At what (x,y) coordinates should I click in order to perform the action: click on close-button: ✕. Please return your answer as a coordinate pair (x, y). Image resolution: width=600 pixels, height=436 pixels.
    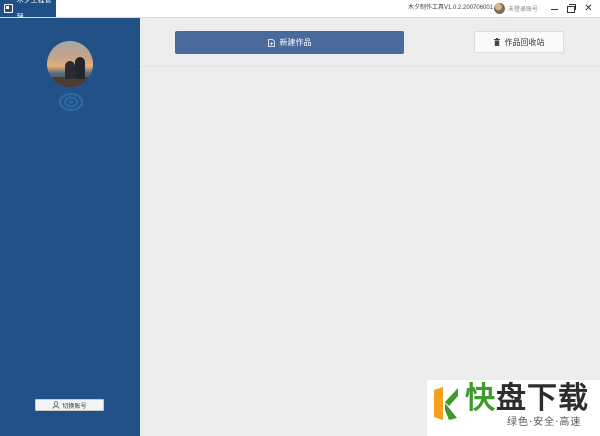
    Looking at the image, I should click on (588, 8).